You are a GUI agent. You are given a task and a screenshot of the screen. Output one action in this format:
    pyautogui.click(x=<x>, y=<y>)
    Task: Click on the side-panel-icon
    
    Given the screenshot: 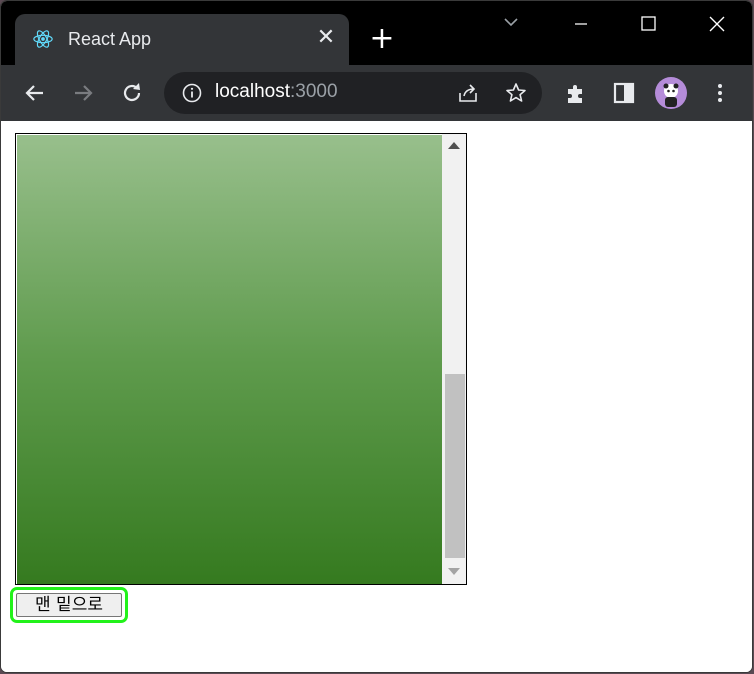 What is the action you would take?
    pyautogui.click(x=624, y=93)
    